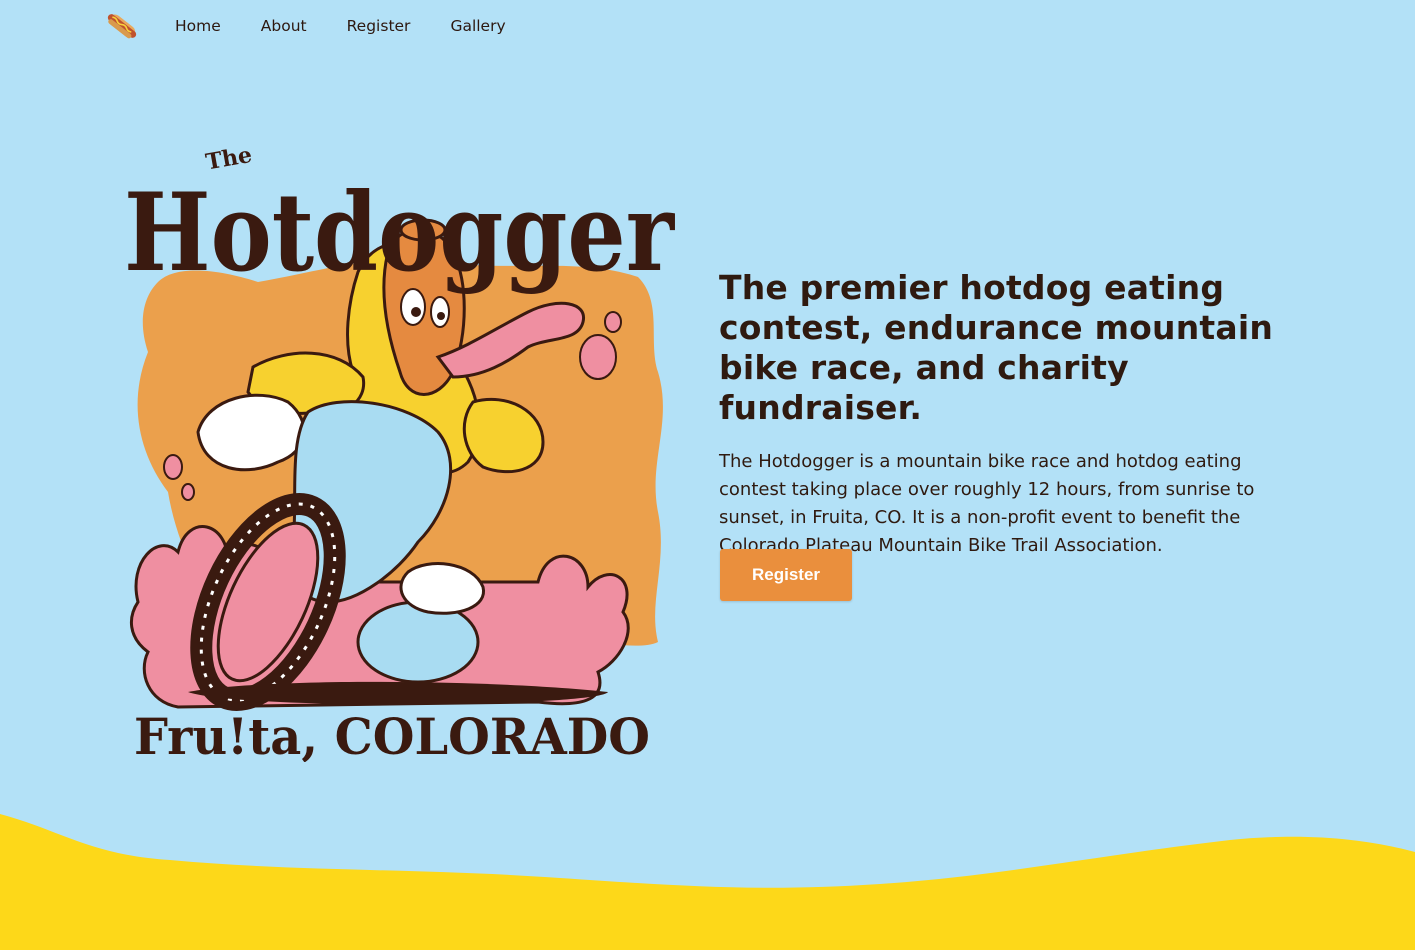  Describe the element at coordinates (786, 575) in the screenshot. I see `register-button: Register` at that location.